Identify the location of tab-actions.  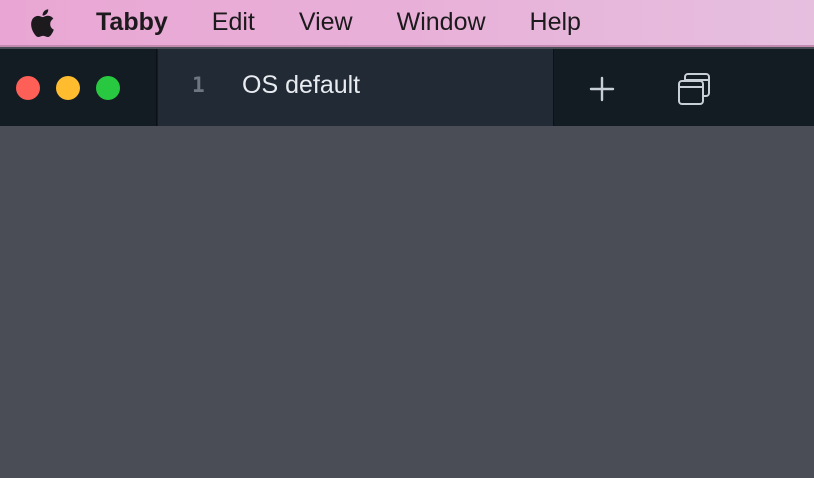
(684, 87).